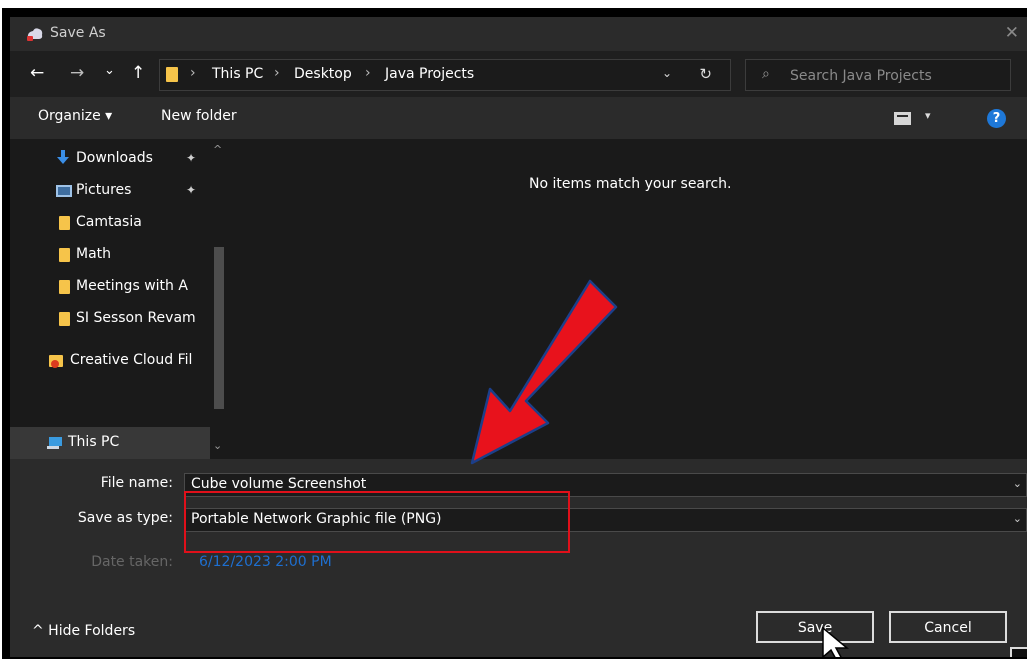 The image size is (1029, 660). Describe the element at coordinates (64, 191) in the screenshot. I see `pictures-icon` at that location.